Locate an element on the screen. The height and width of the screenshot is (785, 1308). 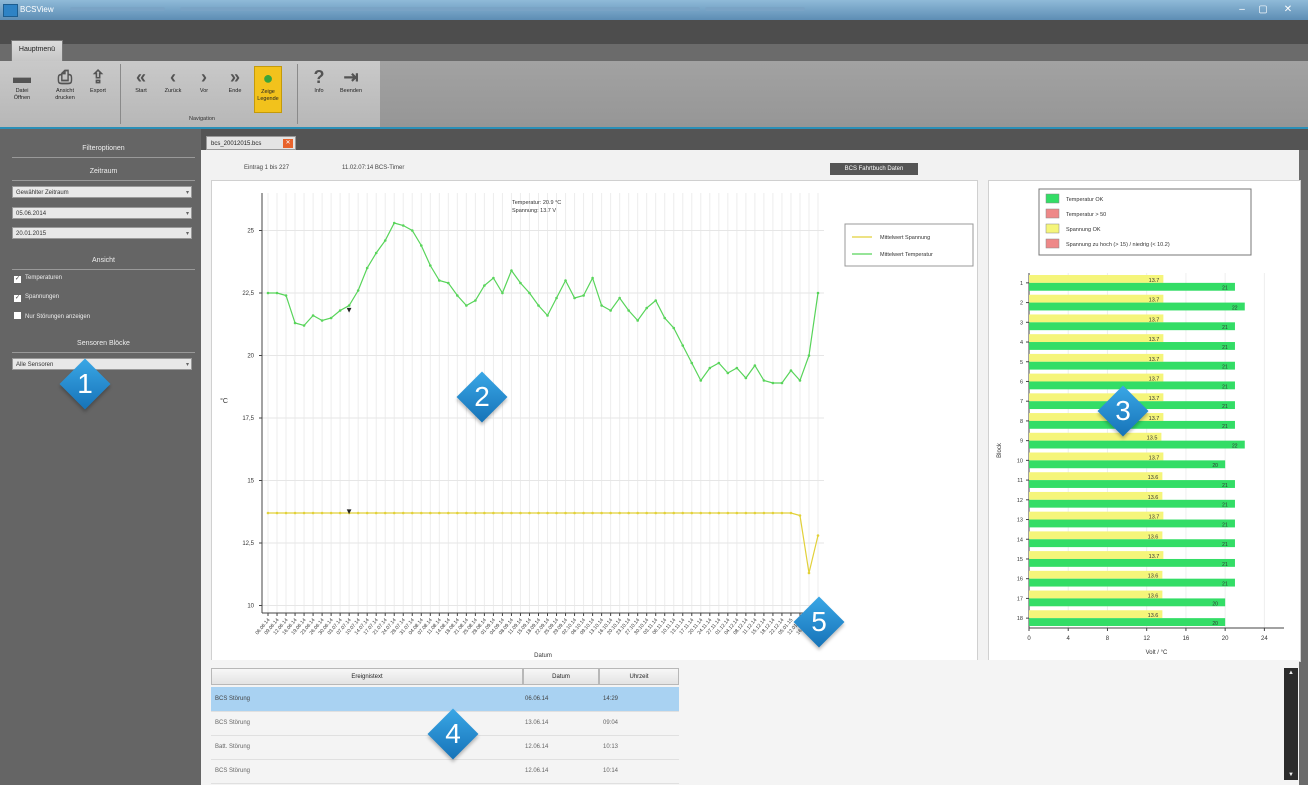
close-button: ✕ is located at coordinates (1288, 9).